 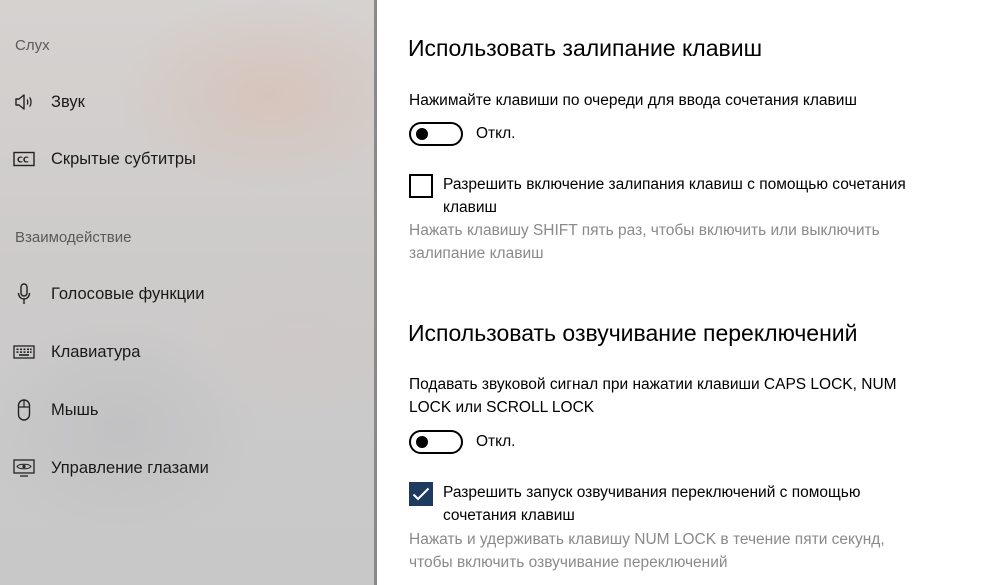 What do you see at coordinates (24, 468) in the screenshot?
I see `eye-control-icon` at bounding box center [24, 468].